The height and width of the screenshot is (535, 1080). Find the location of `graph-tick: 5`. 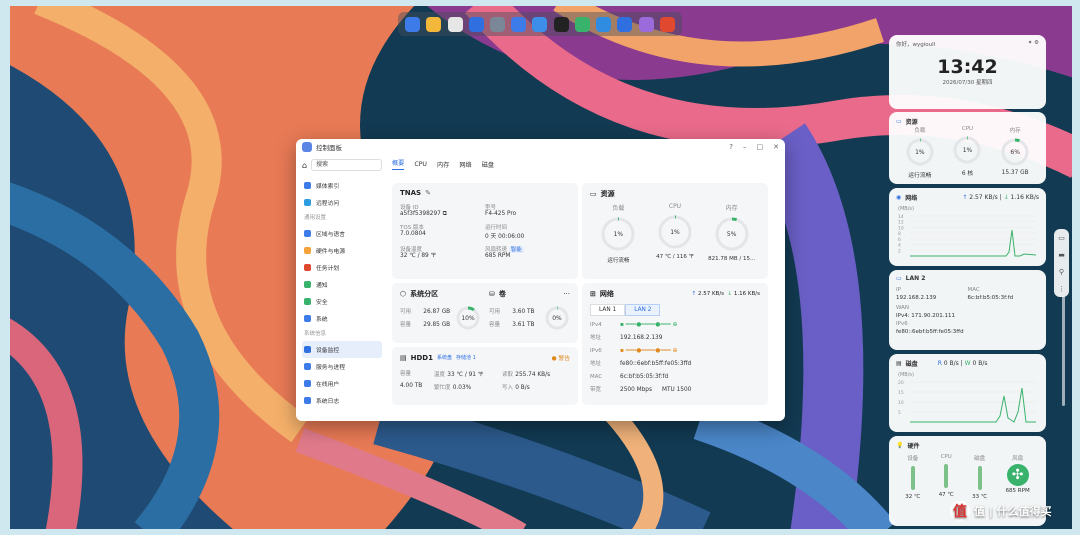

graph-tick: 5 is located at coordinates (899, 413).